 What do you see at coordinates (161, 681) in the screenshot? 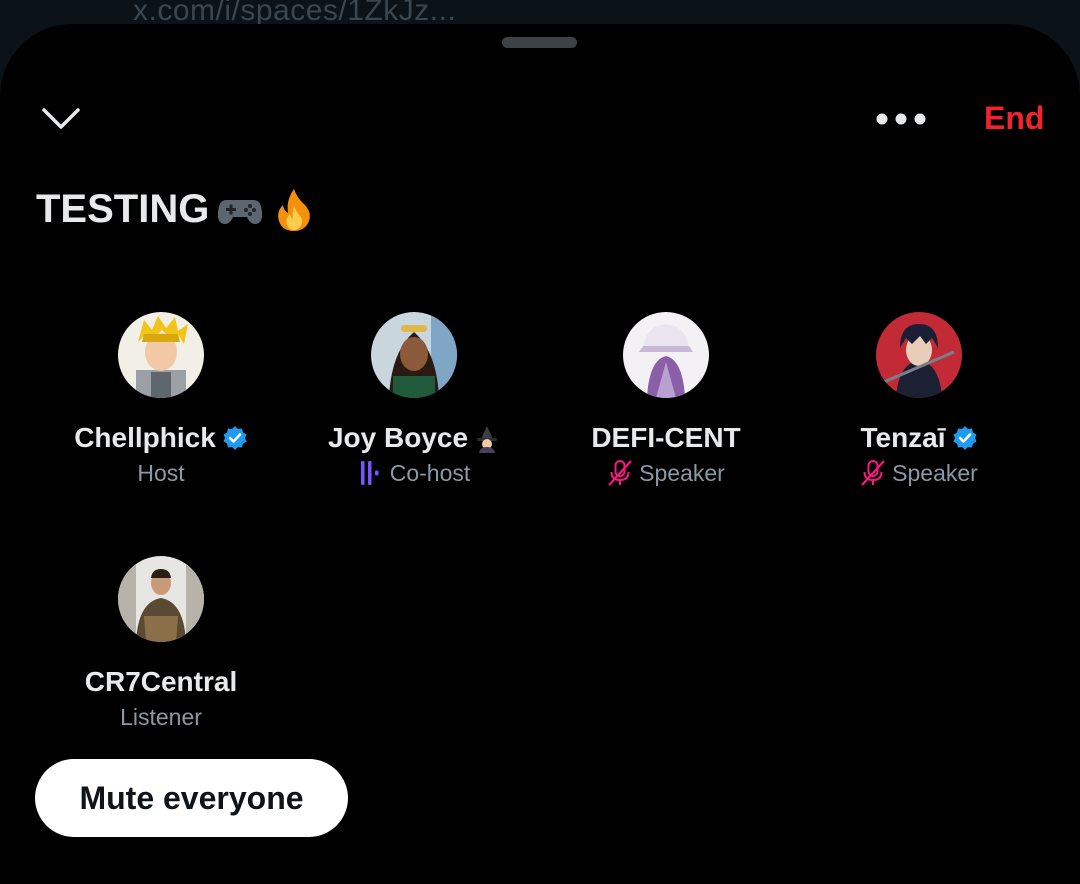
I see `participant-name: CR7Central` at bounding box center [161, 681].